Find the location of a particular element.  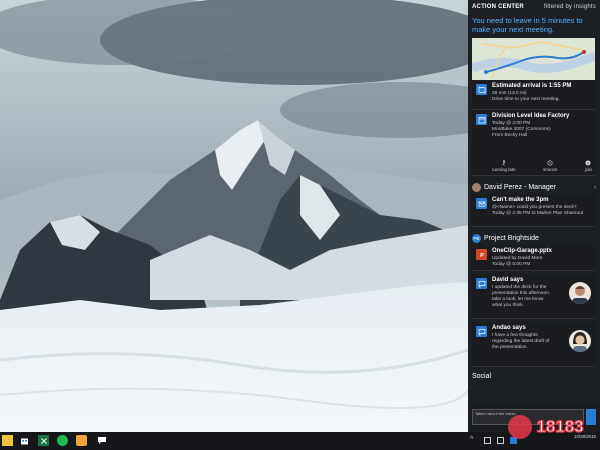

mail-icon is located at coordinates (481, 203).